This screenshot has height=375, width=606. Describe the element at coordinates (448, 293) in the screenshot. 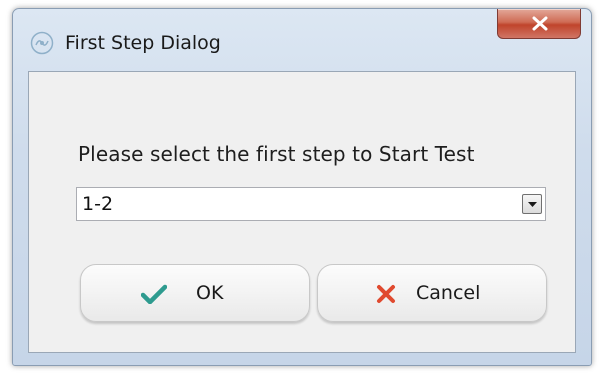

I see `cancel-button-label: Cancel` at that location.